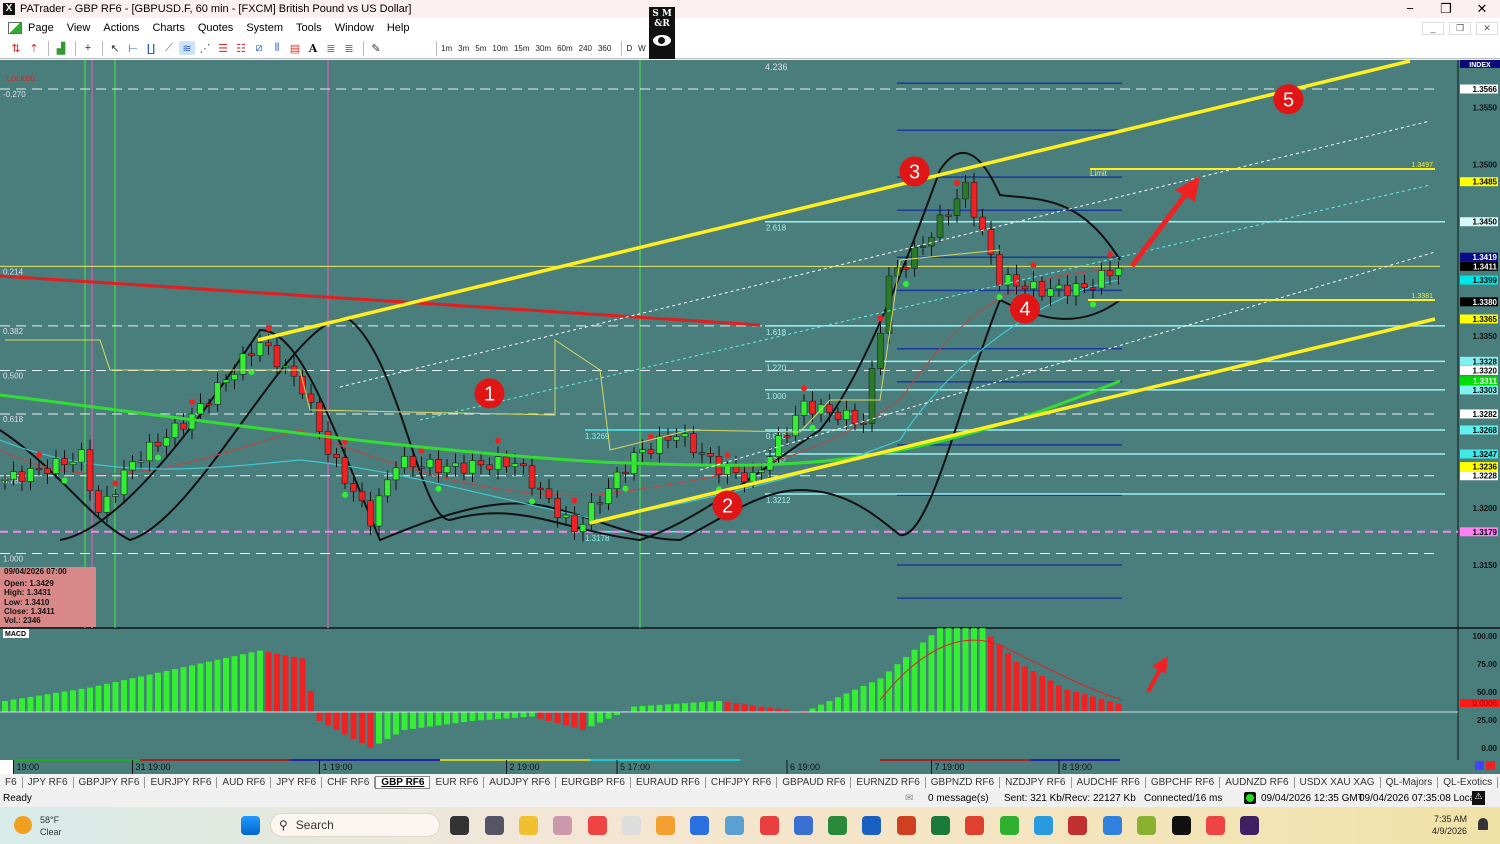 The width and height of the screenshot is (1500, 844). What do you see at coordinates (1433, 28) in the screenshot?
I see `child-minimize-button: _` at bounding box center [1433, 28].